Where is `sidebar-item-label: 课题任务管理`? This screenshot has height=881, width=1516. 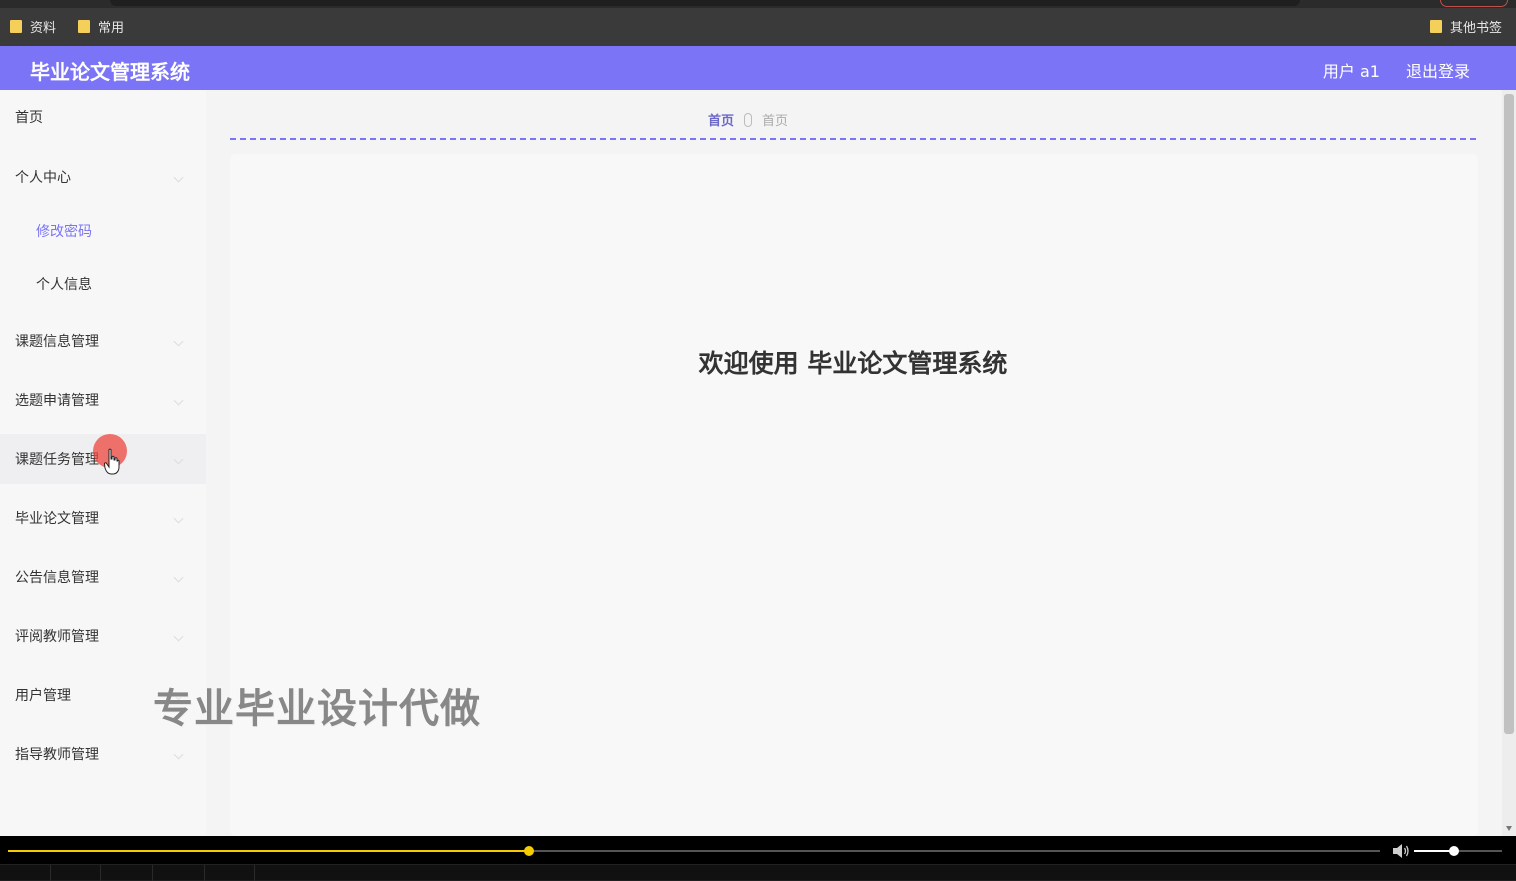
sidebar-item-label: 课题任务管理 is located at coordinates (57, 460).